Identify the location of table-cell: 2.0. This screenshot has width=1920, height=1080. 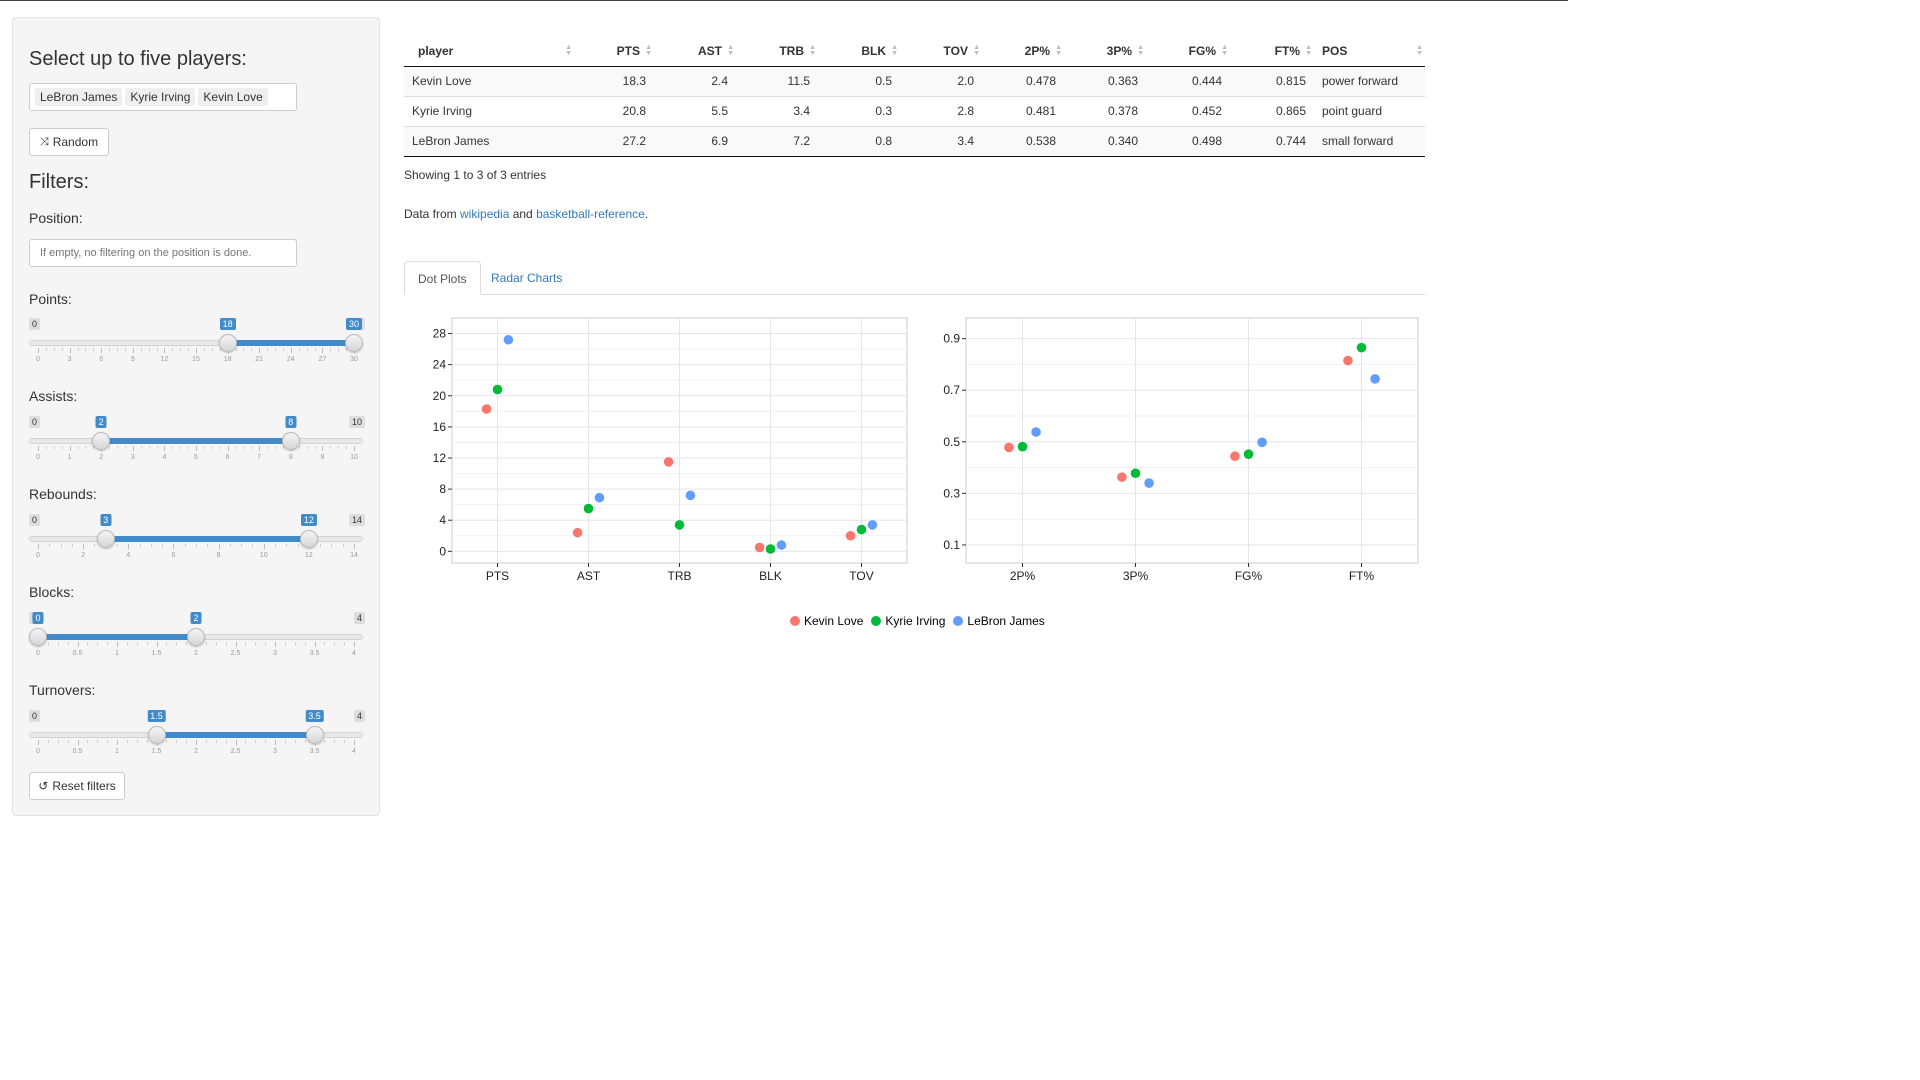
(941, 81).